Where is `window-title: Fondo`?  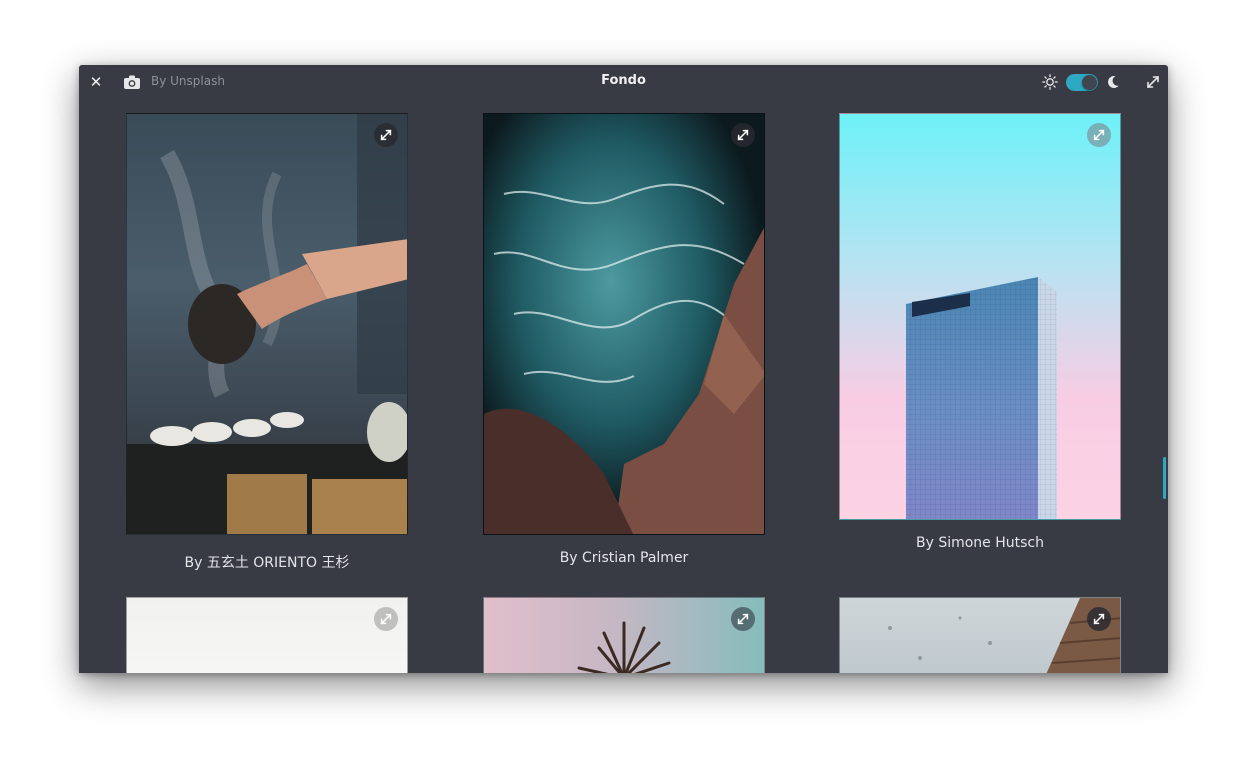 window-title: Fondo is located at coordinates (623, 80).